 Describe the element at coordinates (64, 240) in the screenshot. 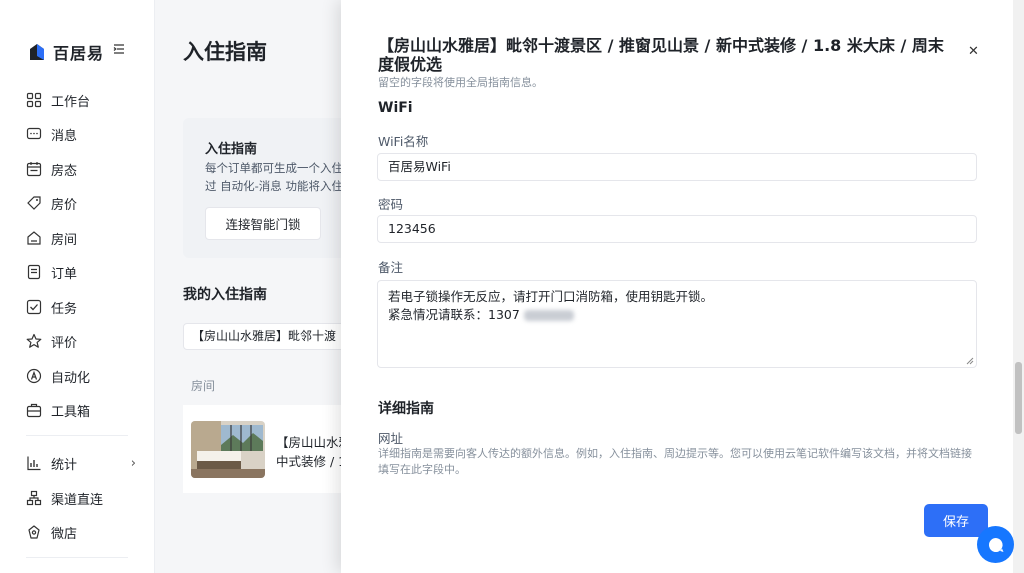

I see `sidebar-item-label: 房间` at that location.